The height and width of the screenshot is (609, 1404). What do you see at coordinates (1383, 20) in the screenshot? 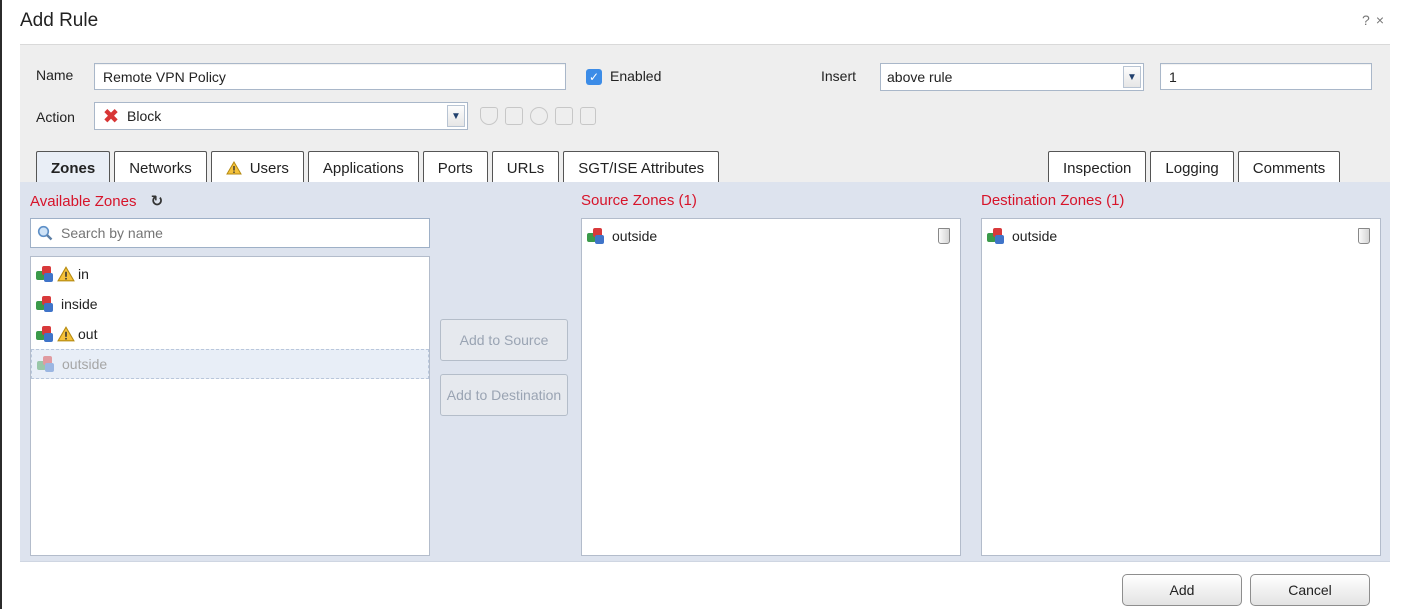
I see `close-icon: ×` at bounding box center [1383, 20].